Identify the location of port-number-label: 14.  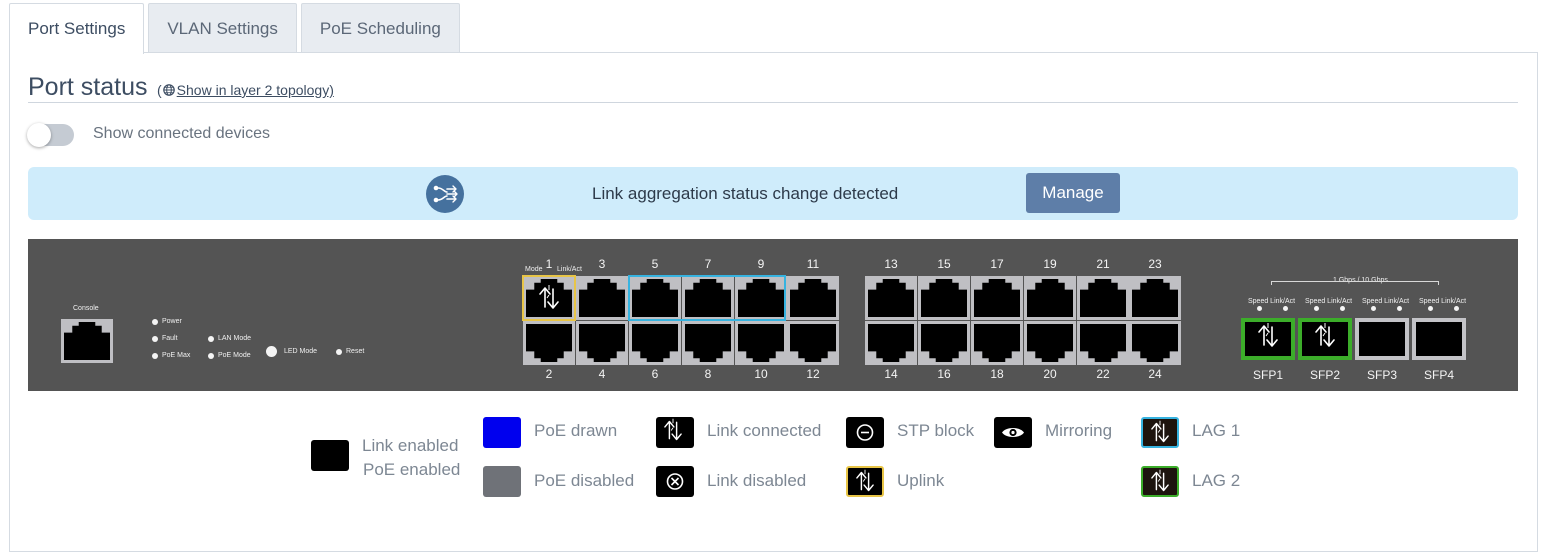
(891, 374).